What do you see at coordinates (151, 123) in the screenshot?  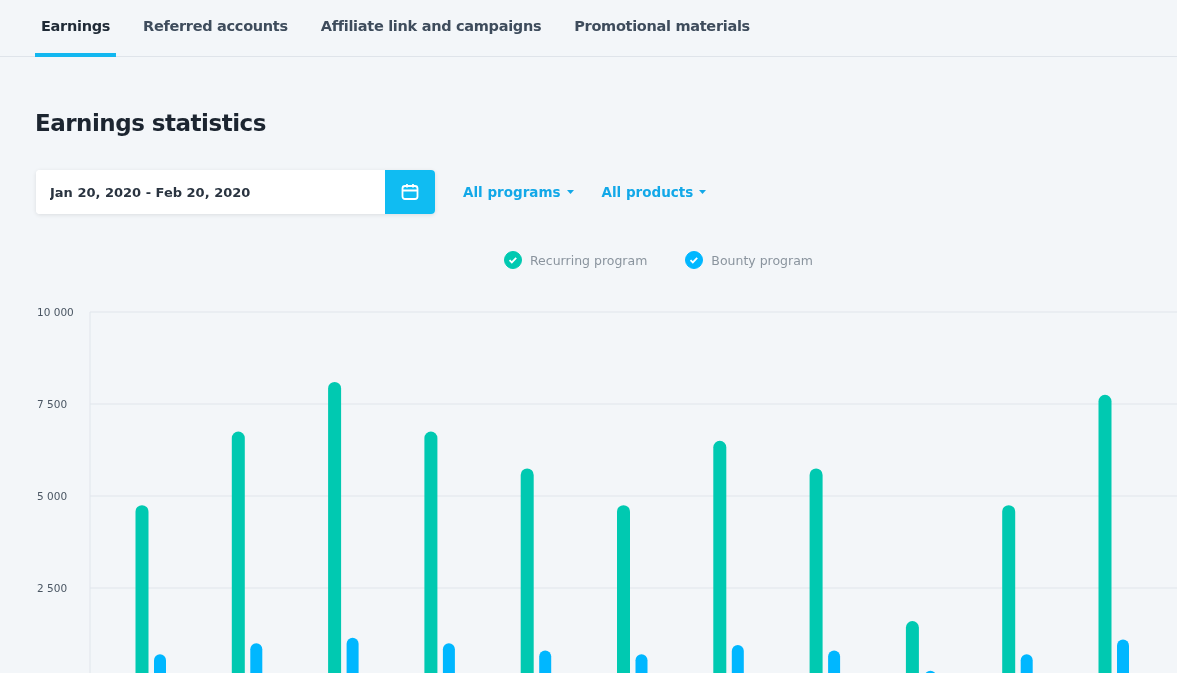 I see `section-heading: Earnings statistics` at bounding box center [151, 123].